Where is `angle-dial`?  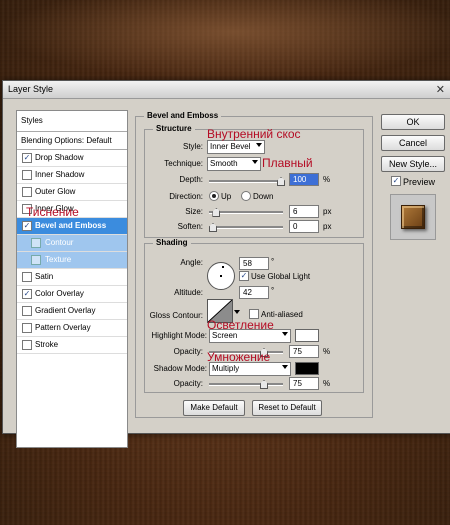
angle-dial is located at coordinates (221, 276).